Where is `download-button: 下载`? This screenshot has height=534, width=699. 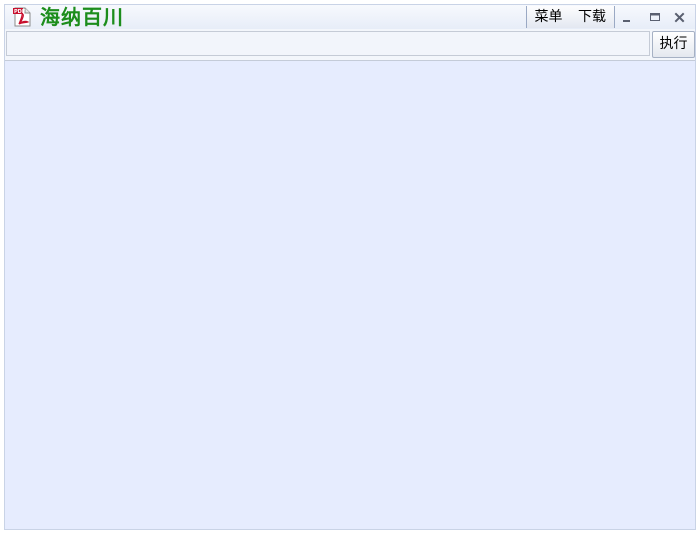 download-button: 下载 is located at coordinates (592, 17).